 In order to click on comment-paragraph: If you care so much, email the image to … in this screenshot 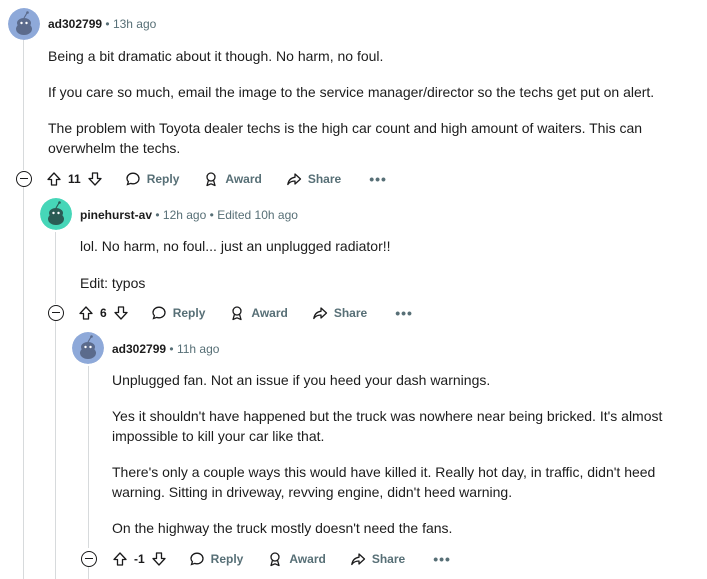, I will do `click(351, 92)`.